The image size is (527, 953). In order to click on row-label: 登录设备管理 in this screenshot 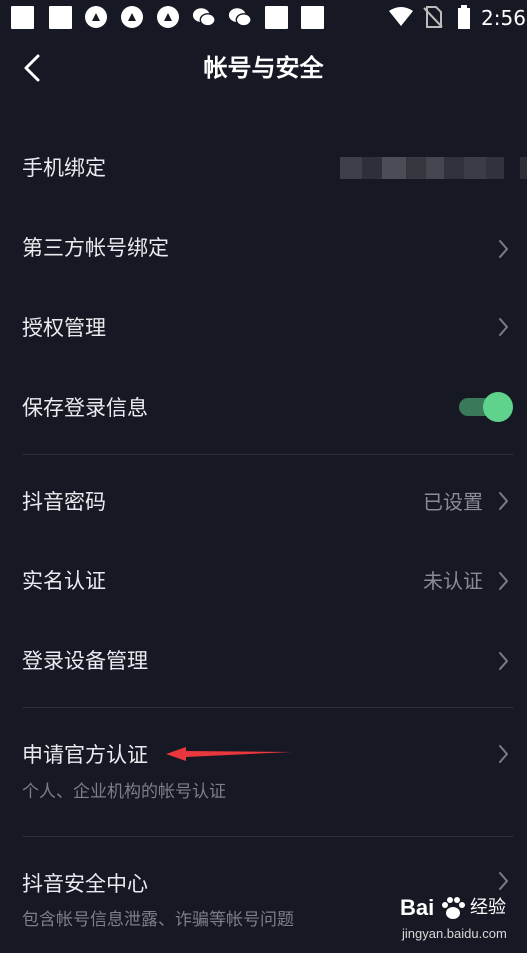, I will do `click(85, 661)`.